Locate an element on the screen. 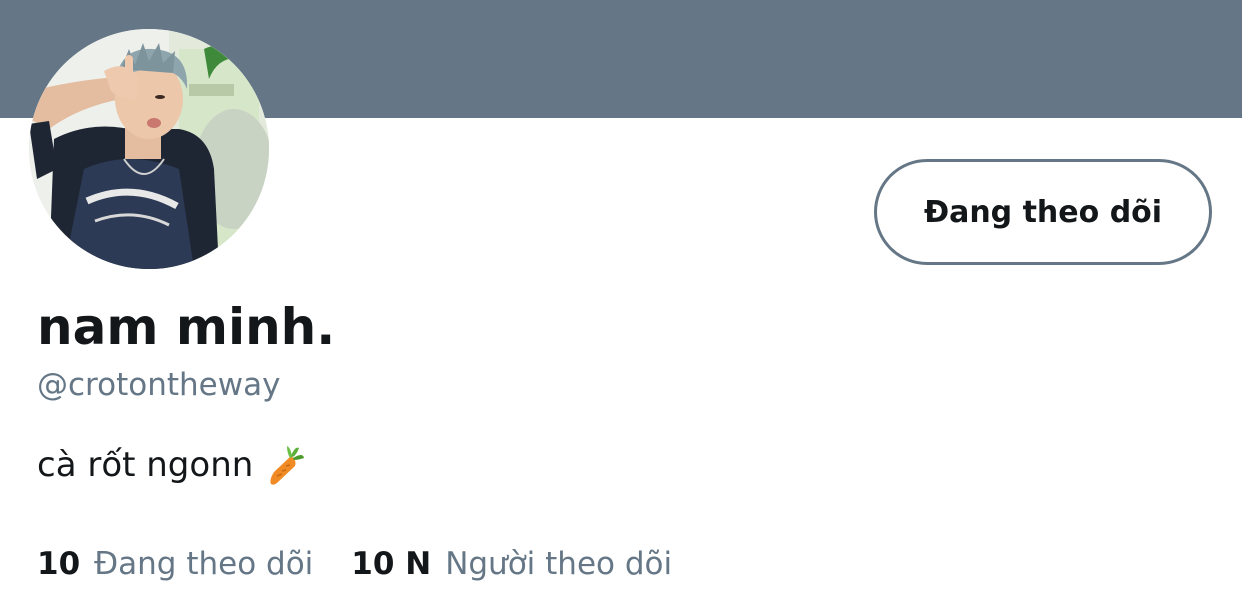 Image resolution: width=1242 pixels, height=602 pixels. profile-stats: 10 Đang theo dõi 10 N Người theo dõi is located at coordinates (354, 564).